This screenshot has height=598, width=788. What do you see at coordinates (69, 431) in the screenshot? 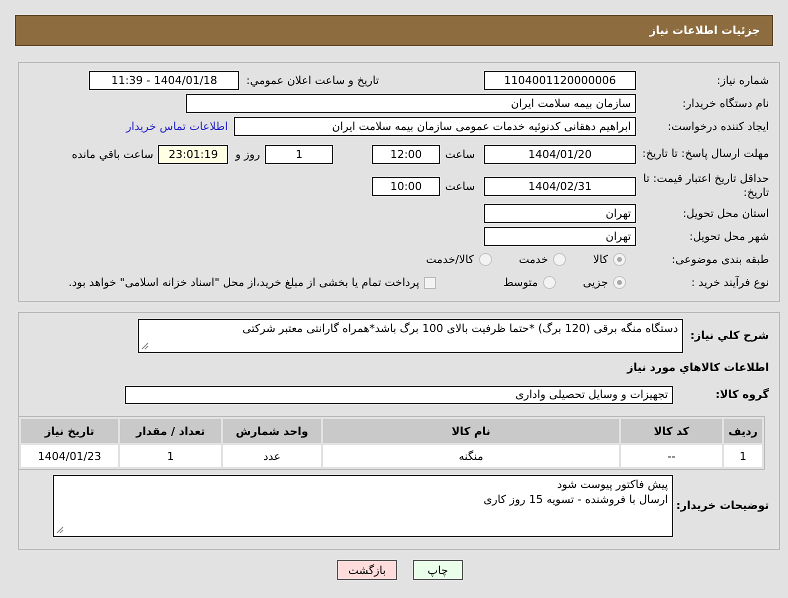
I see `column-header: تاریخ نیاز` at bounding box center [69, 431].